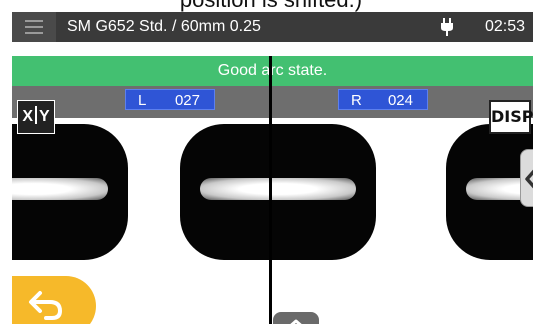  What do you see at coordinates (164, 26) in the screenshot?
I see `splice-program-title: SM G652 Std. / 60mm 0.25` at bounding box center [164, 26].